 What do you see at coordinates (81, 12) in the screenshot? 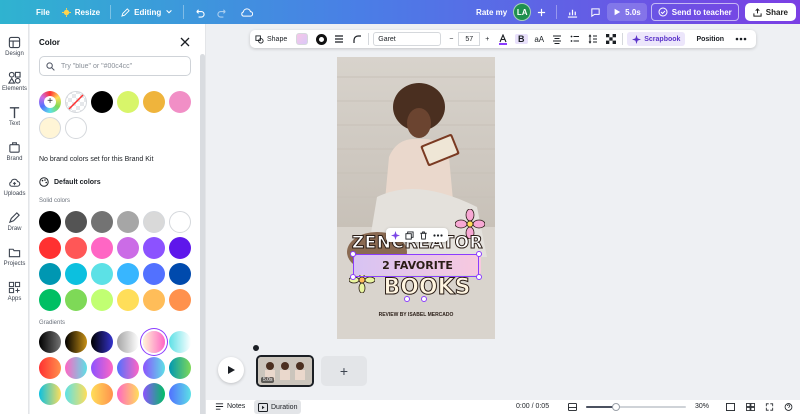
I see `resize-button: Resize` at bounding box center [81, 12].